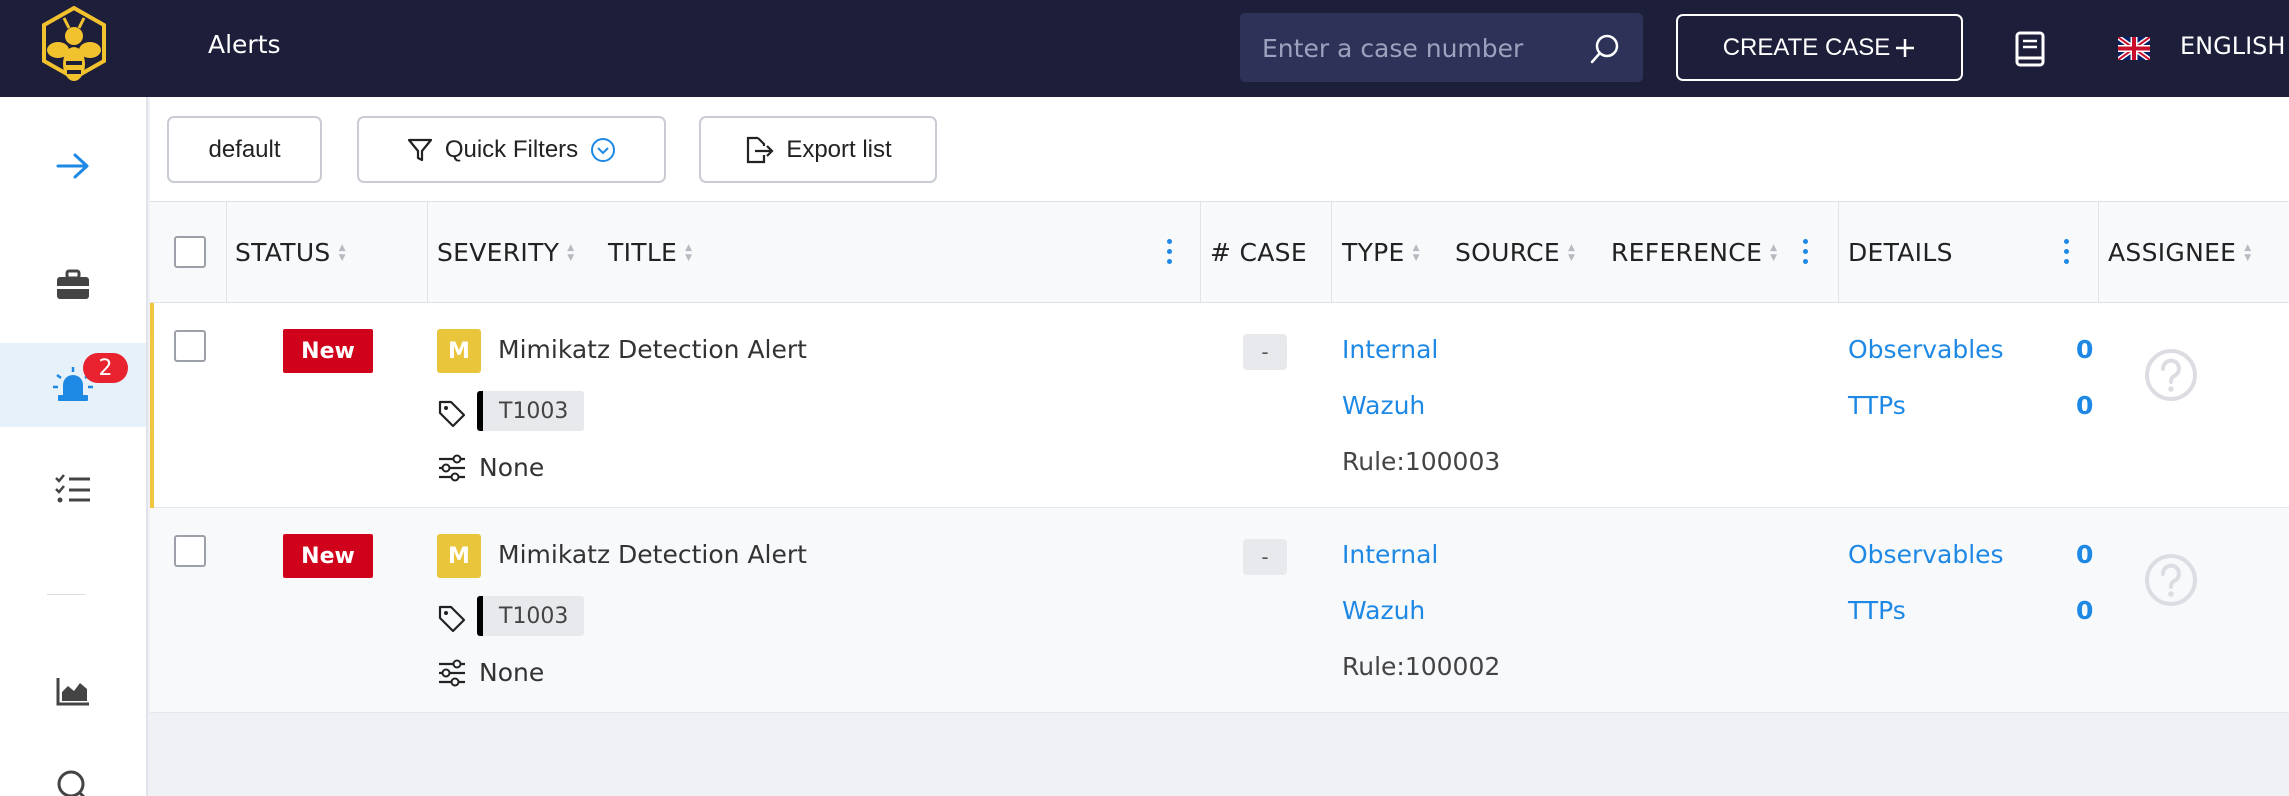 The image size is (2289, 796). What do you see at coordinates (1258, 252) in the screenshot?
I see `column-header-case: # CASE` at bounding box center [1258, 252].